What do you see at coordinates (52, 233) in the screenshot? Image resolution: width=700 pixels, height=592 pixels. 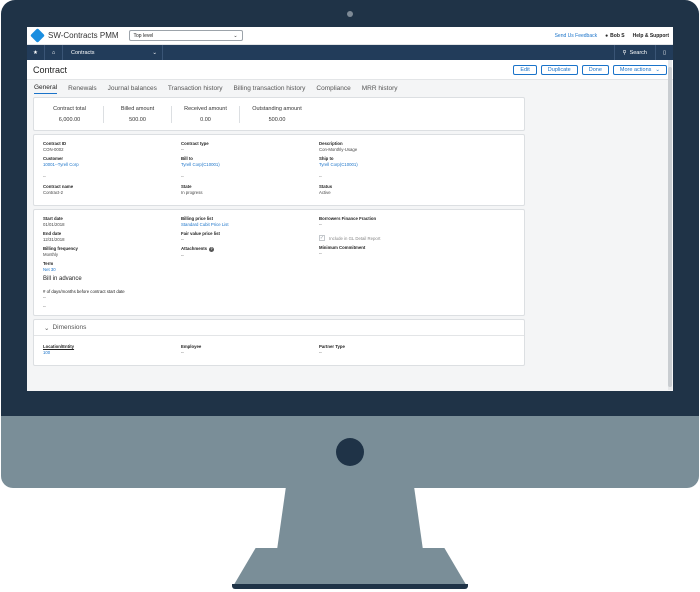 I see `field-label: End date` at bounding box center [52, 233].